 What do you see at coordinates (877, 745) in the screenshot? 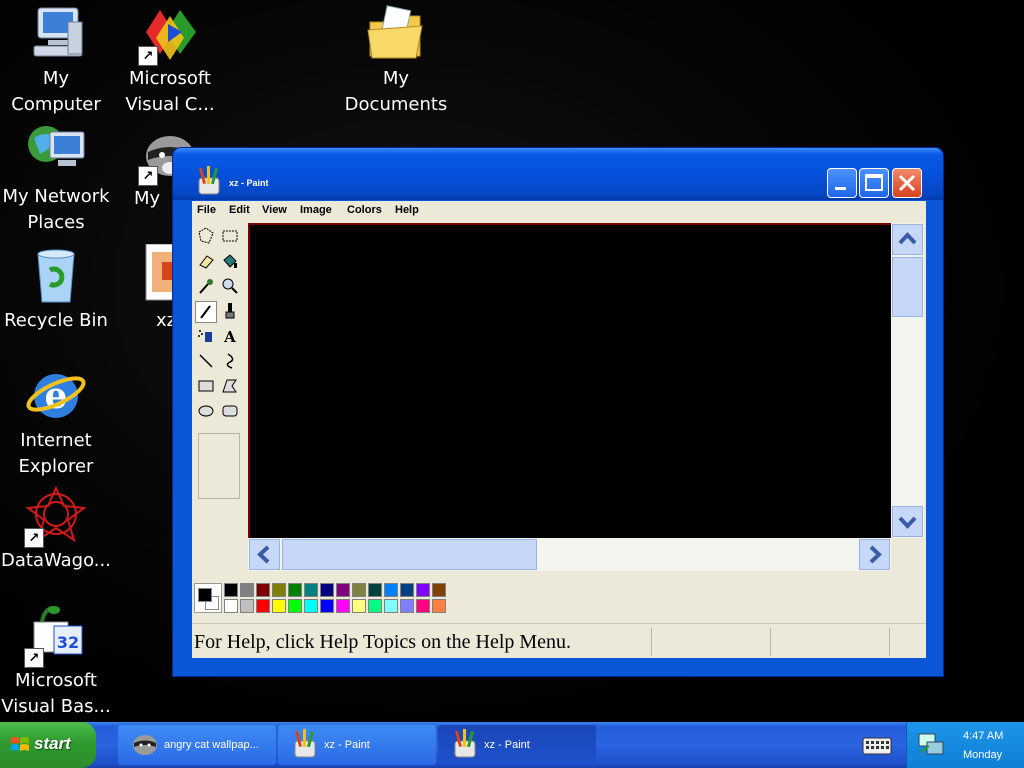
I see `keyboard-icon` at bounding box center [877, 745].